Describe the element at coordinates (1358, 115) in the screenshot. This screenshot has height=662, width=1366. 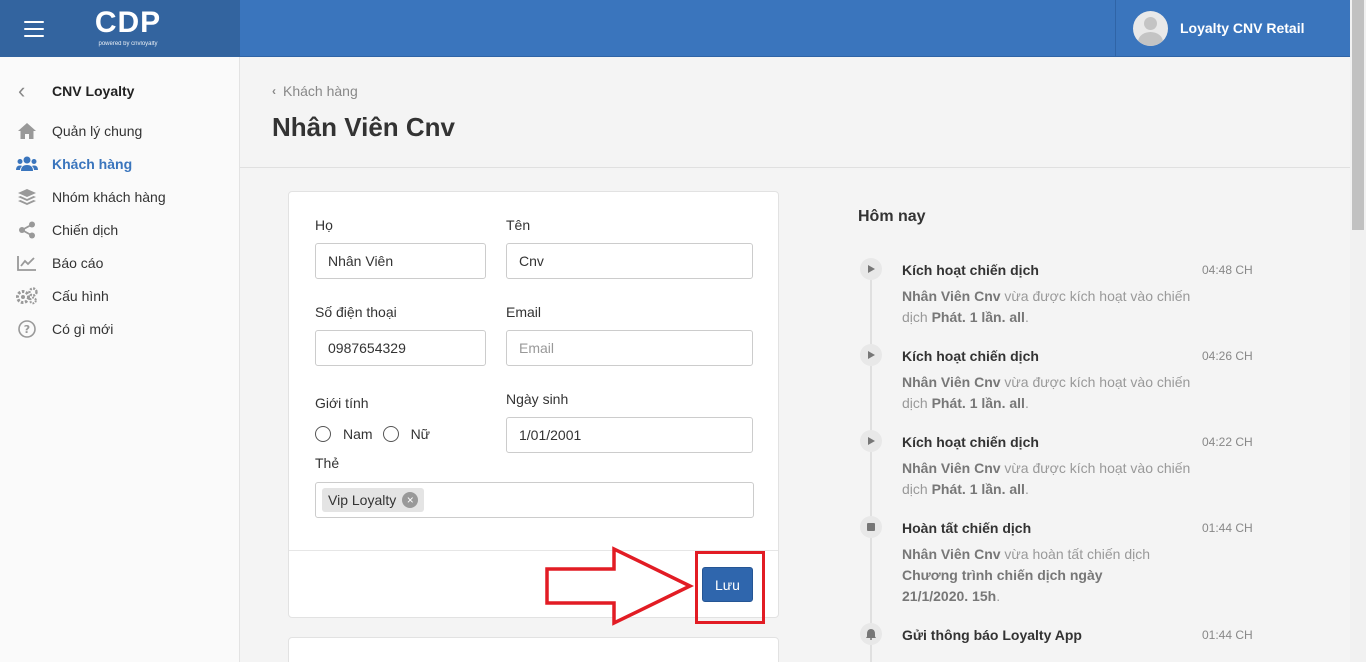
I see `scrollbar-thumb` at that location.